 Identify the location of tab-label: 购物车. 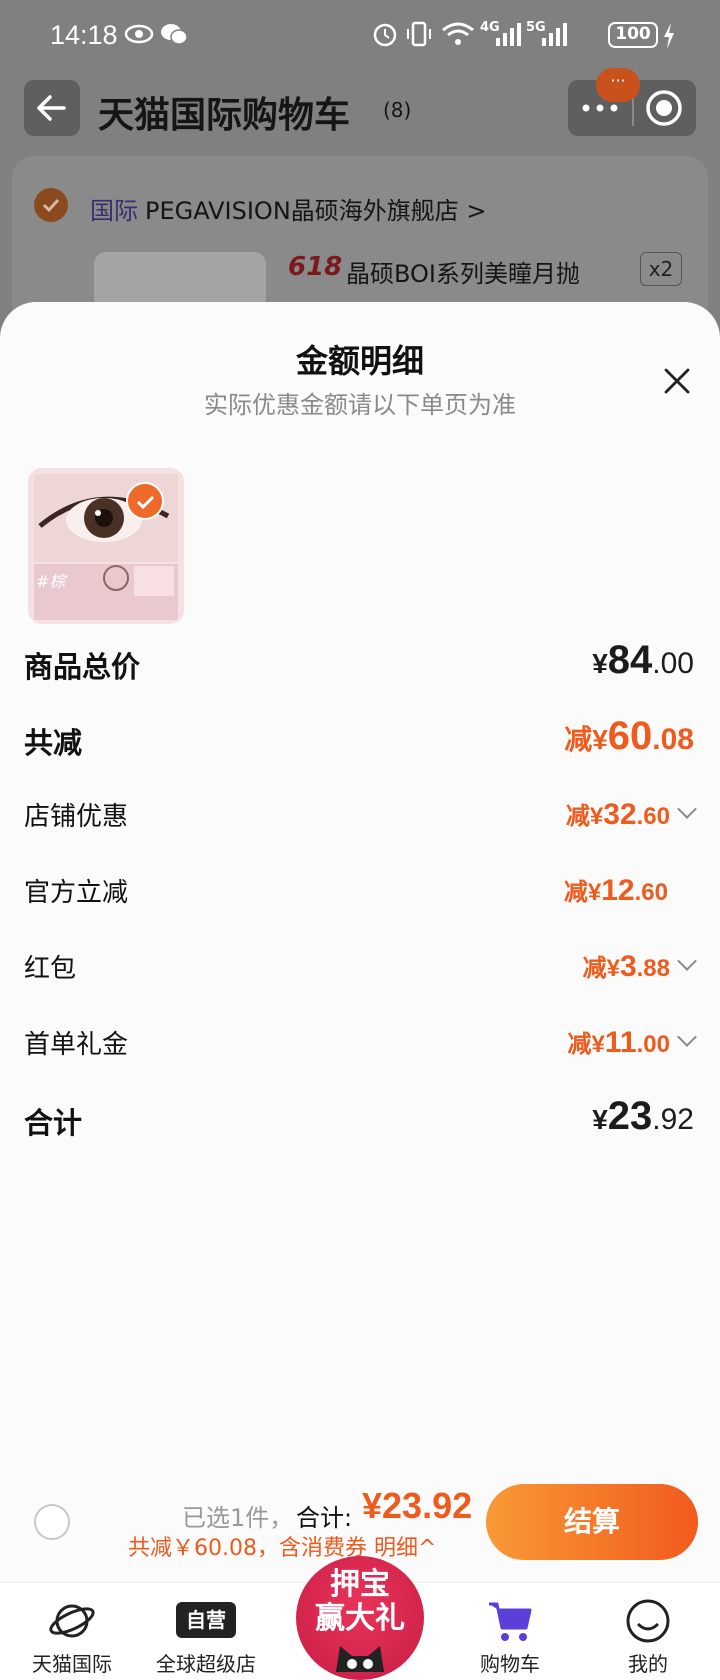
(510, 1664).